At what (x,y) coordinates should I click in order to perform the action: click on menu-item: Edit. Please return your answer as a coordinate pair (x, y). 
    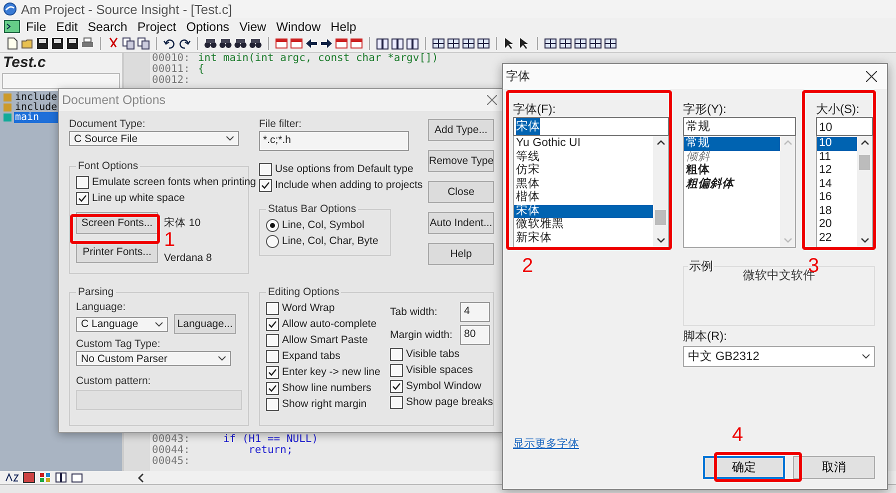
    Looking at the image, I should click on (67, 27).